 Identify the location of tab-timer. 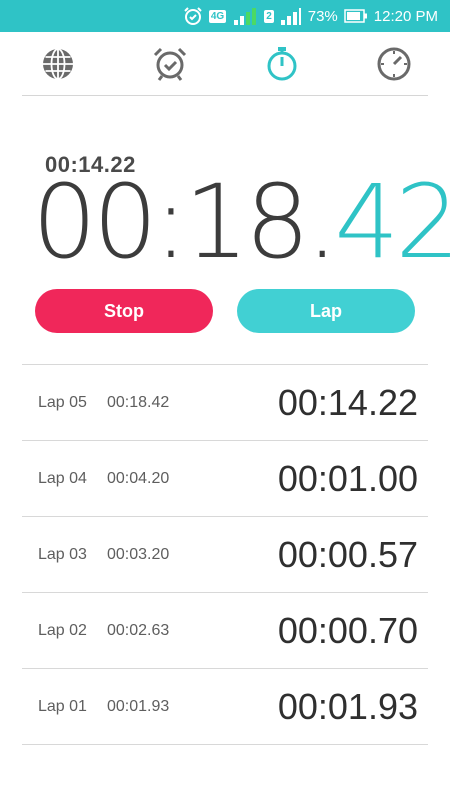
(394, 64).